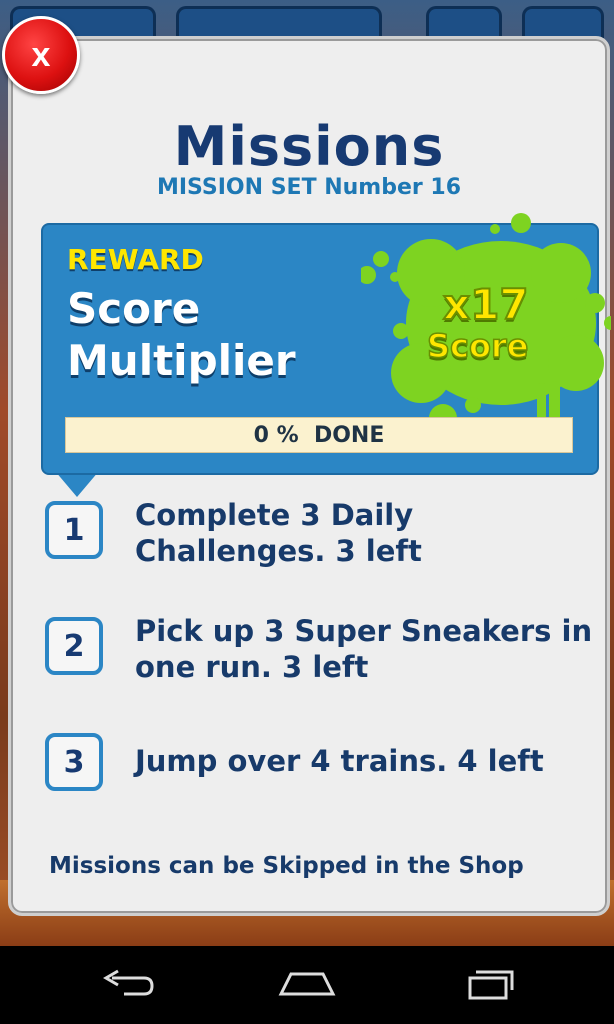 This screenshot has width=614, height=1024. I want to click on close-button: x, so click(41, 55).